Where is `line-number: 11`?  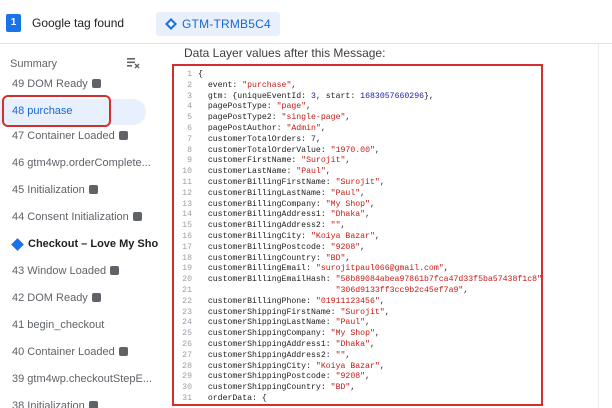
line-number: 11 is located at coordinates (187, 182).